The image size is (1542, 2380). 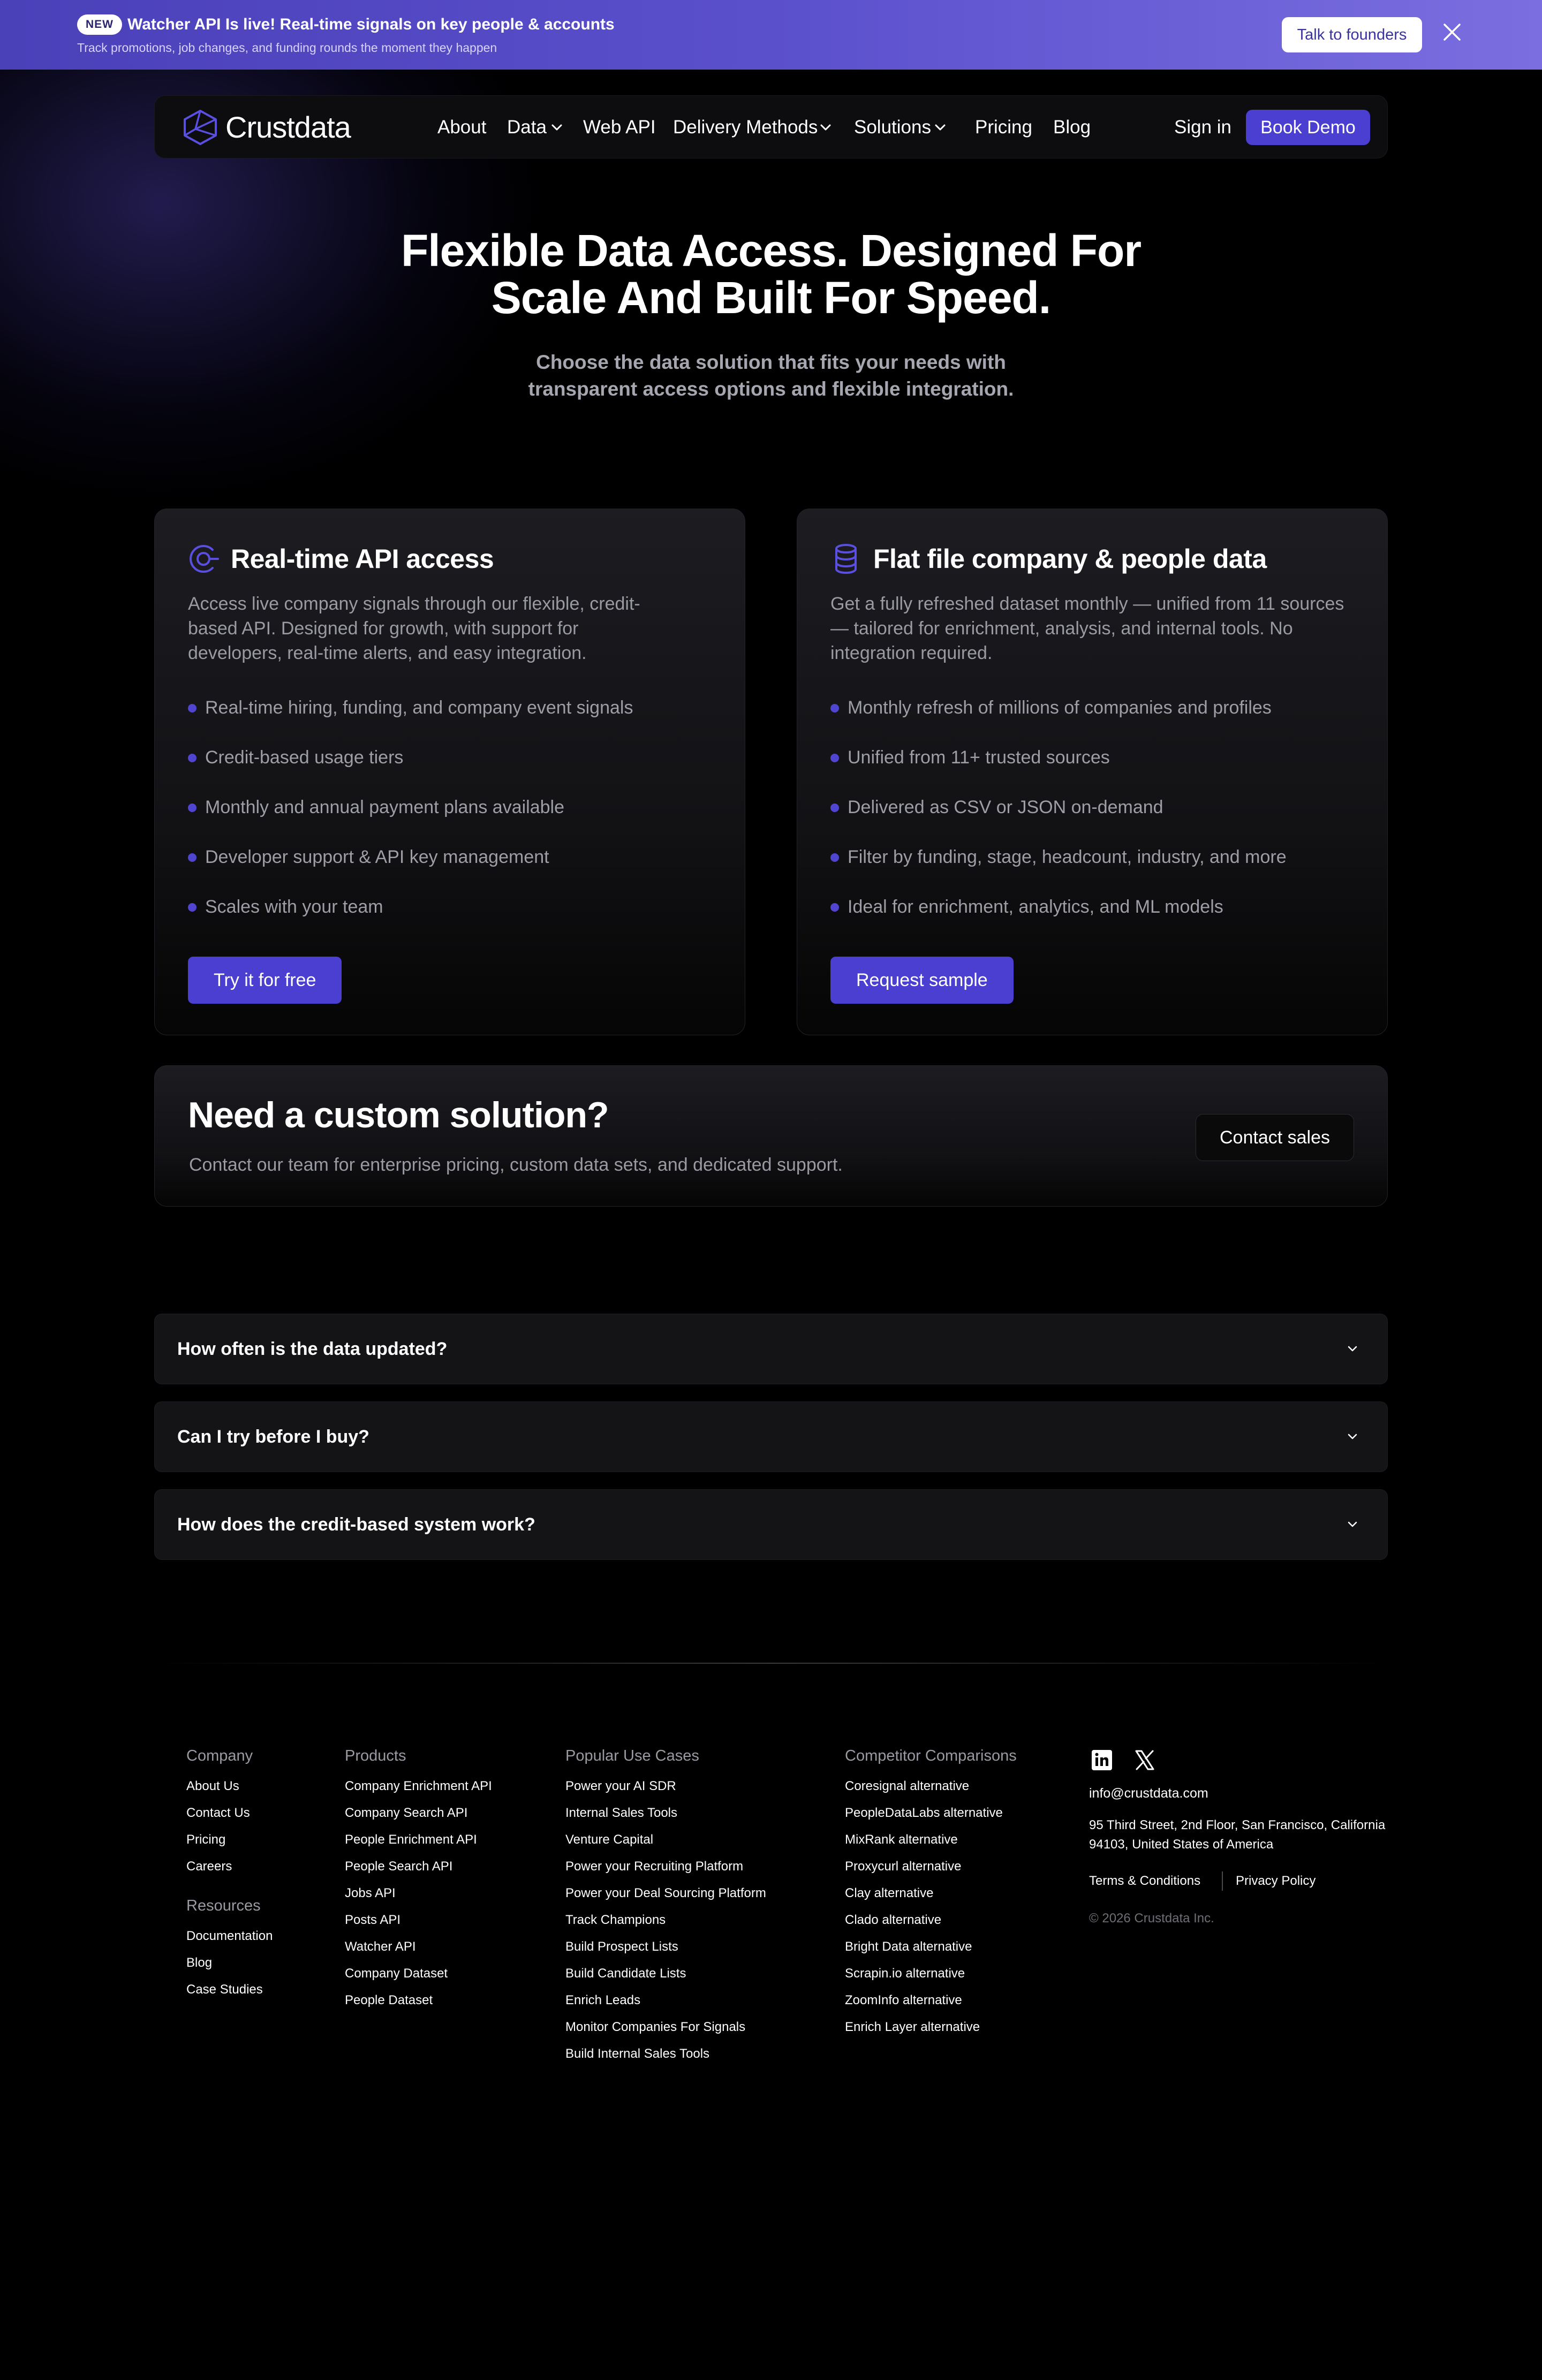 What do you see at coordinates (362, 559) in the screenshot?
I see `card-title: Real-time API access` at bounding box center [362, 559].